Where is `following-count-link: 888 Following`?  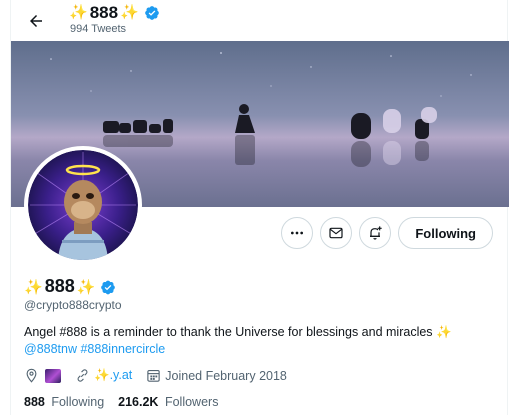 following-count-link: 888 Following is located at coordinates (64, 402).